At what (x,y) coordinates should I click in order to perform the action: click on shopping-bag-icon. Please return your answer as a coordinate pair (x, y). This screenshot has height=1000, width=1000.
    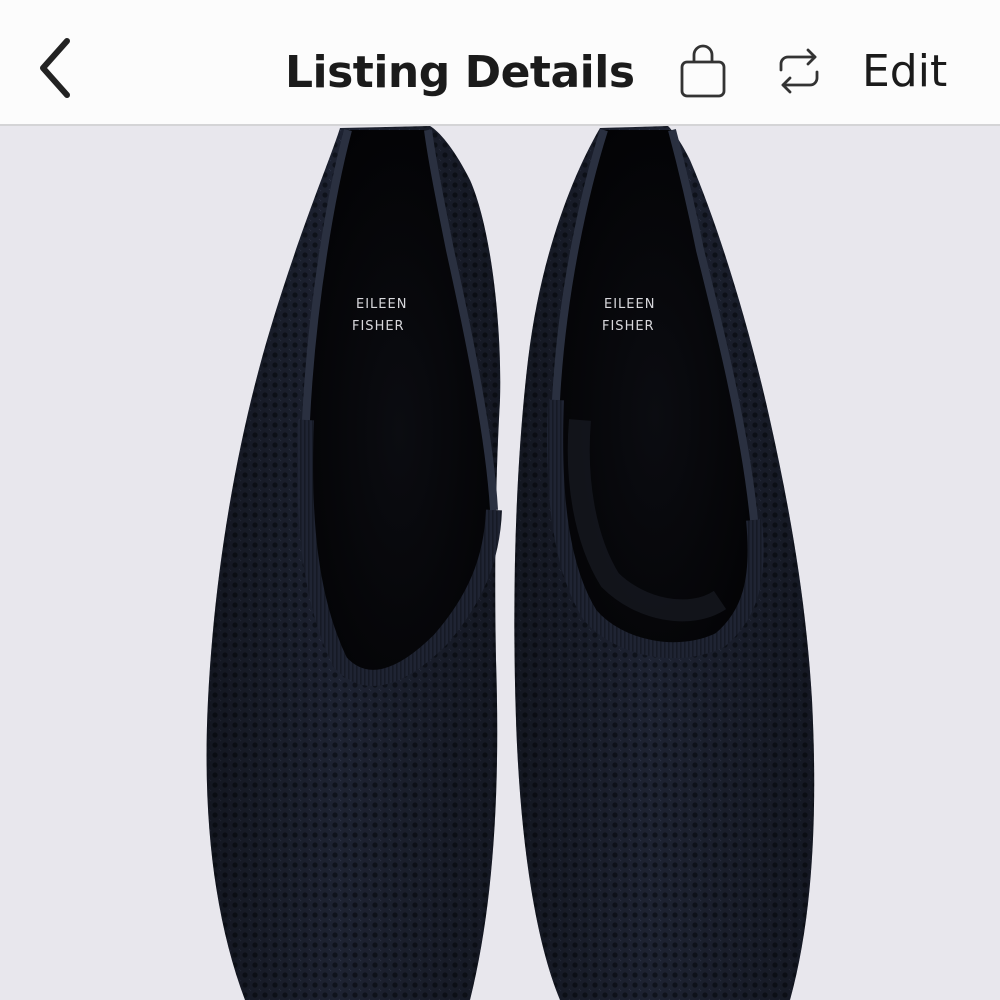
    Looking at the image, I should click on (703, 73).